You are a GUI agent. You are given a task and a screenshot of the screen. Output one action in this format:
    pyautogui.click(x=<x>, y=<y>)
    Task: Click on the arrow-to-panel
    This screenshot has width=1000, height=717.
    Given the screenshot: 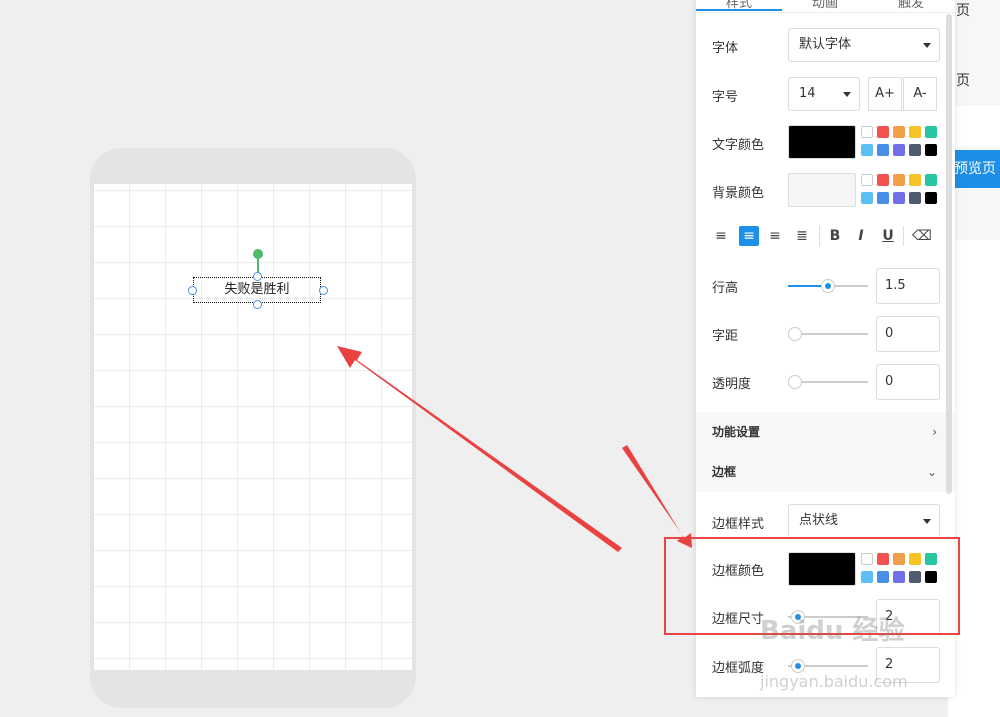 What is the action you would take?
    pyautogui.click(x=657, y=496)
    